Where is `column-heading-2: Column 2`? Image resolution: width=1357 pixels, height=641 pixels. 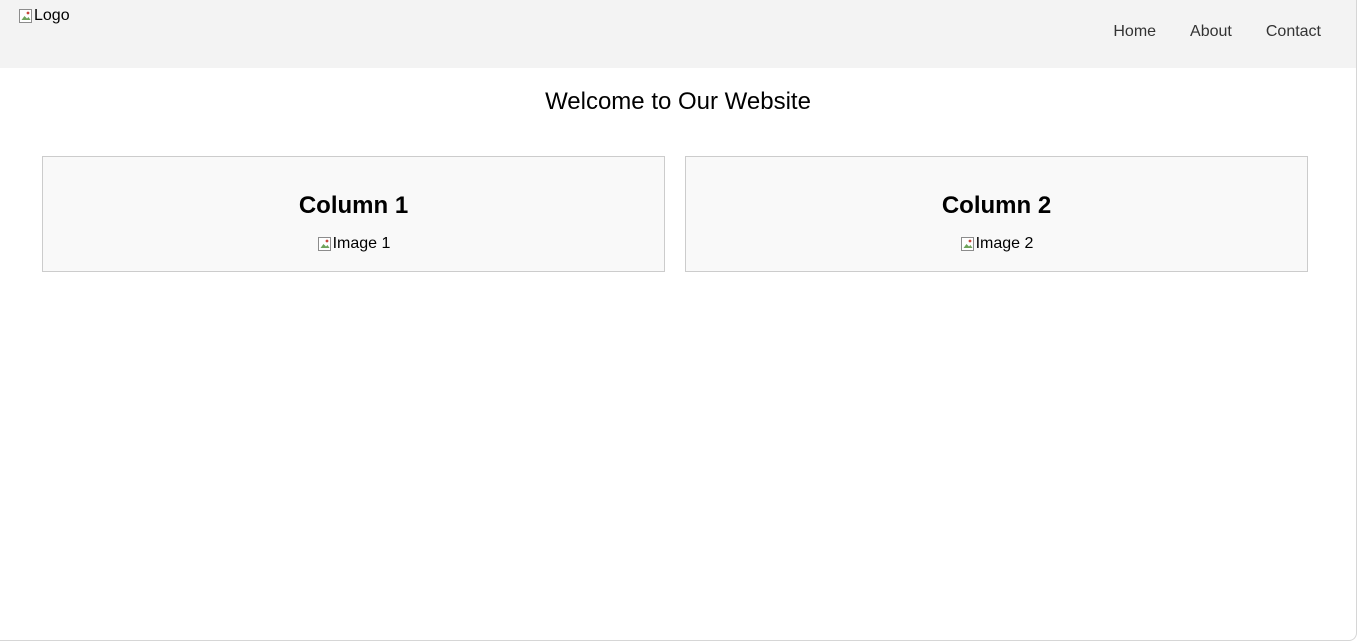 column-heading-2: Column 2 is located at coordinates (996, 205).